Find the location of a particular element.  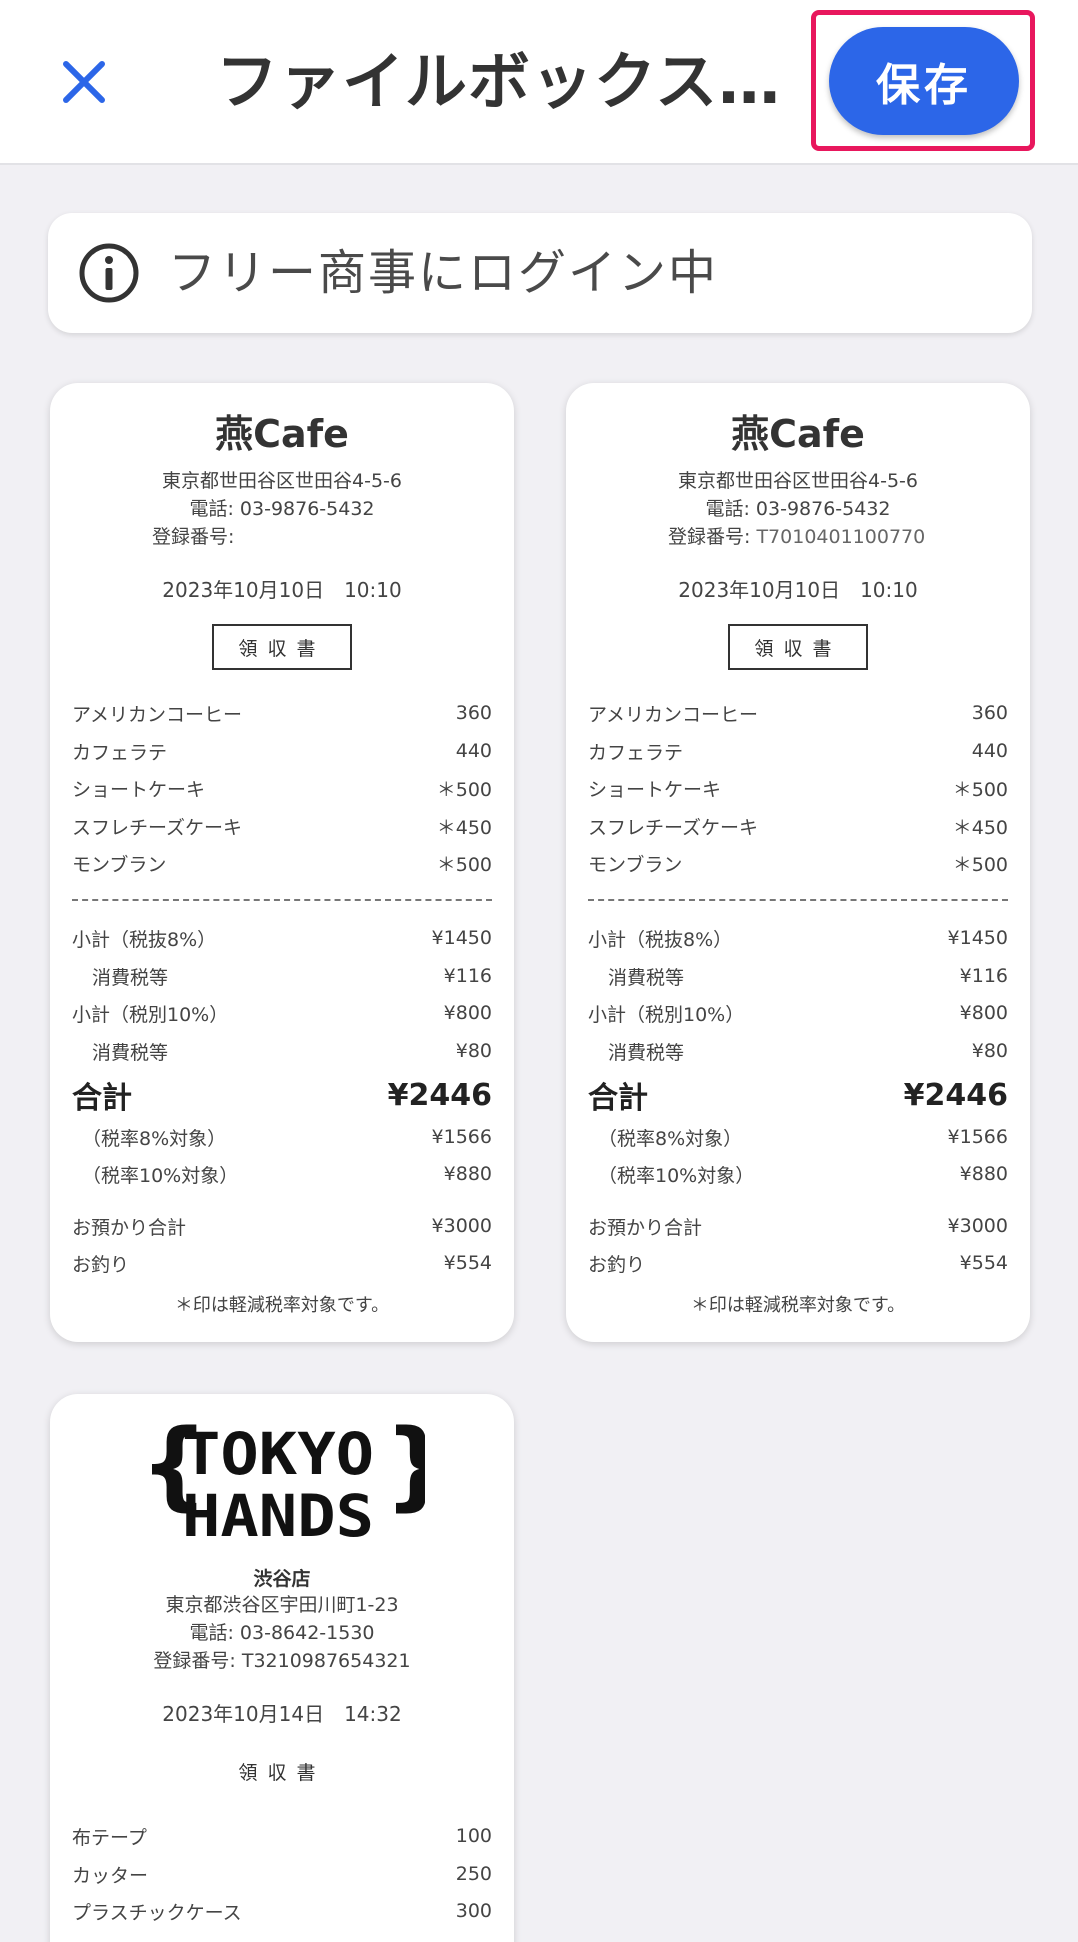

registration-number: 登録番号: T3210987654321 is located at coordinates (282, 1661).